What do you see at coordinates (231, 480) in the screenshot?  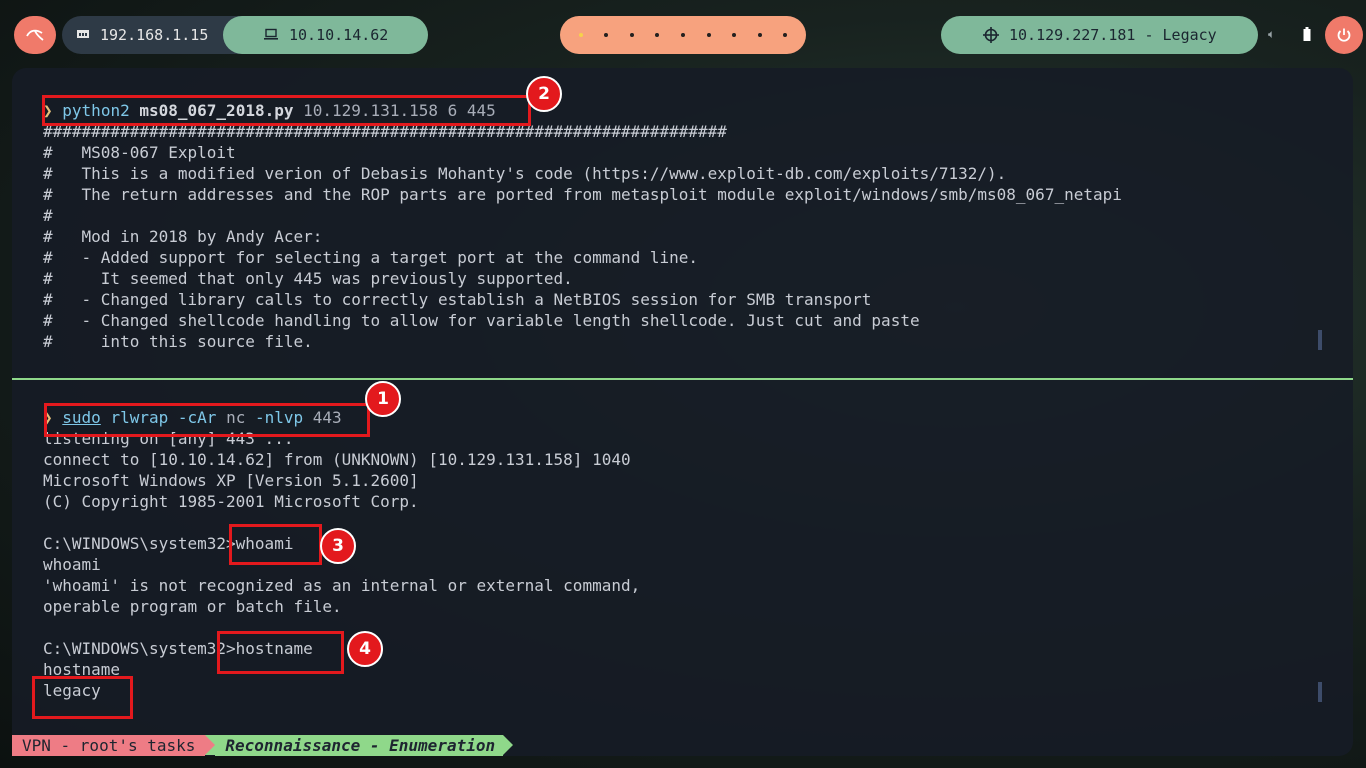 I see `output-line: Microsoft Windows XP [Version 5.1.2600]` at bounding box center [231, 480].